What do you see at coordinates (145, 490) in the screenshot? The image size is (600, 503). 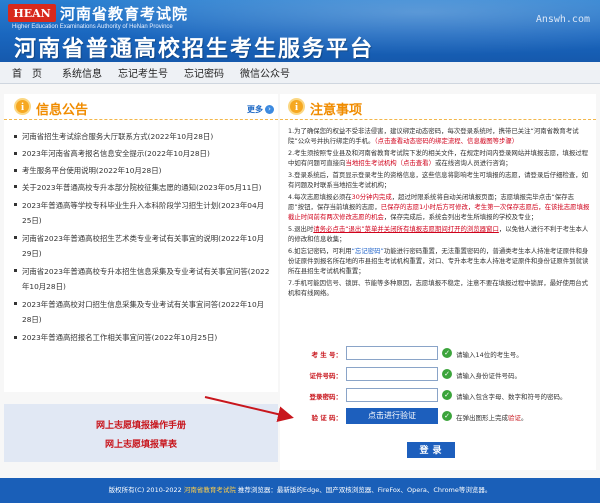 I see `footer-copyright: 版权所有(C) 2010-2022` at bounding box center [145, 490].